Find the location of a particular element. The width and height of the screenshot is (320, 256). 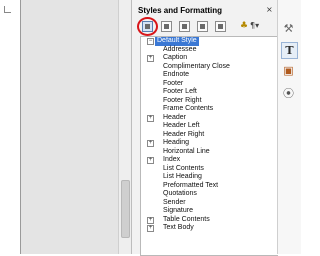

list-styles-button is located at coordinates (220, 26).